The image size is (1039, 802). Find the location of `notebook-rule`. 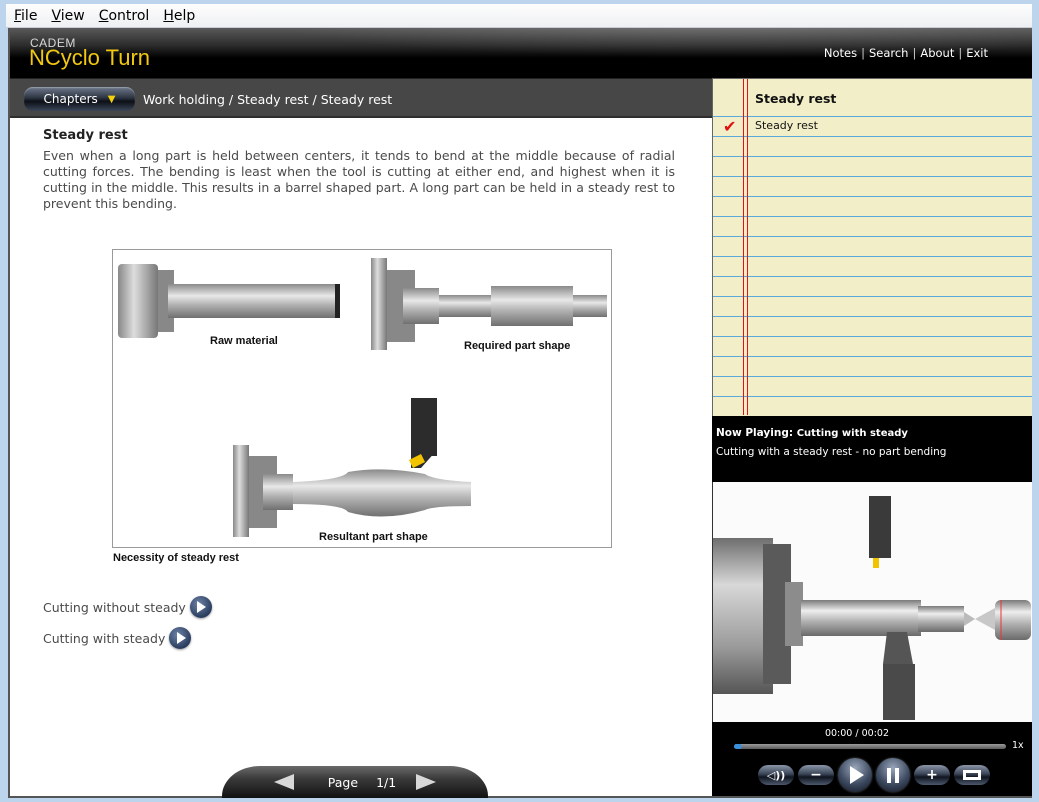

notebook-rule is located at coordinates (872, 116).